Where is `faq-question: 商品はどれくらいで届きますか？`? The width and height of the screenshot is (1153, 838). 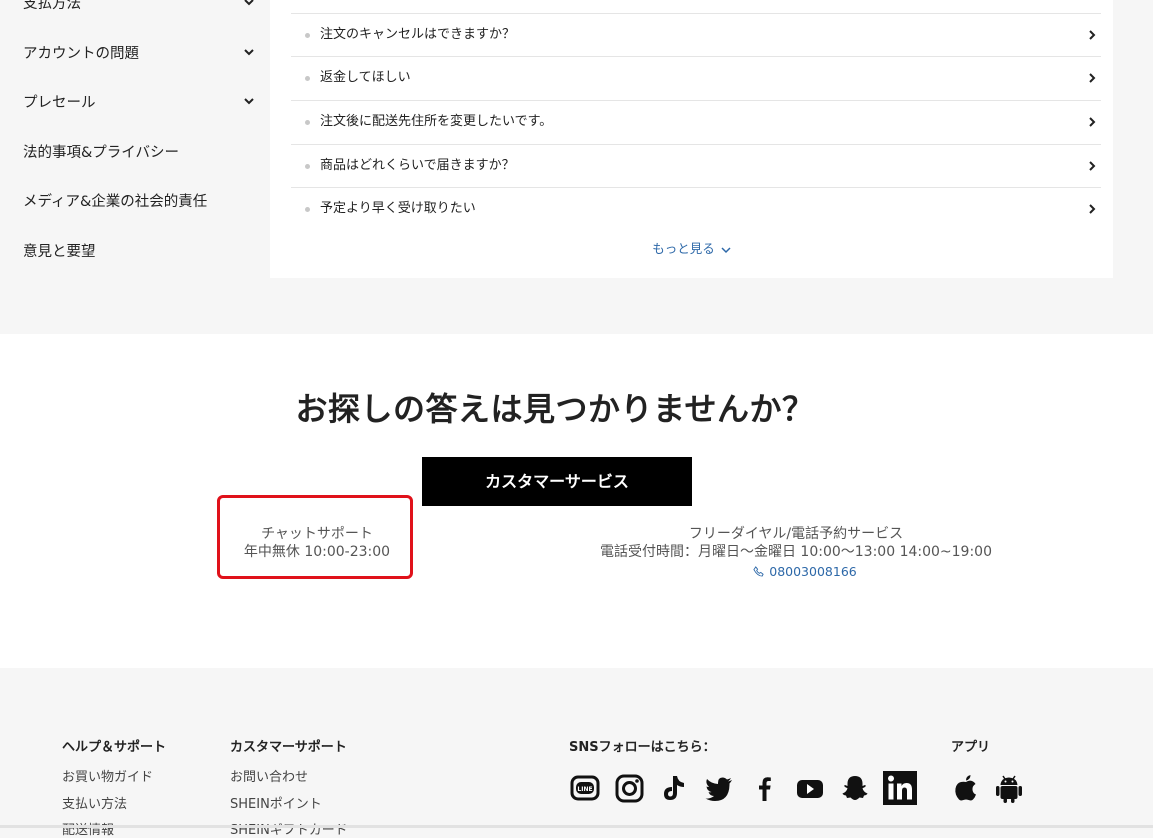 faq-question: 商品はどれくらいで届きますか？ is located at coordinates (417, 165).